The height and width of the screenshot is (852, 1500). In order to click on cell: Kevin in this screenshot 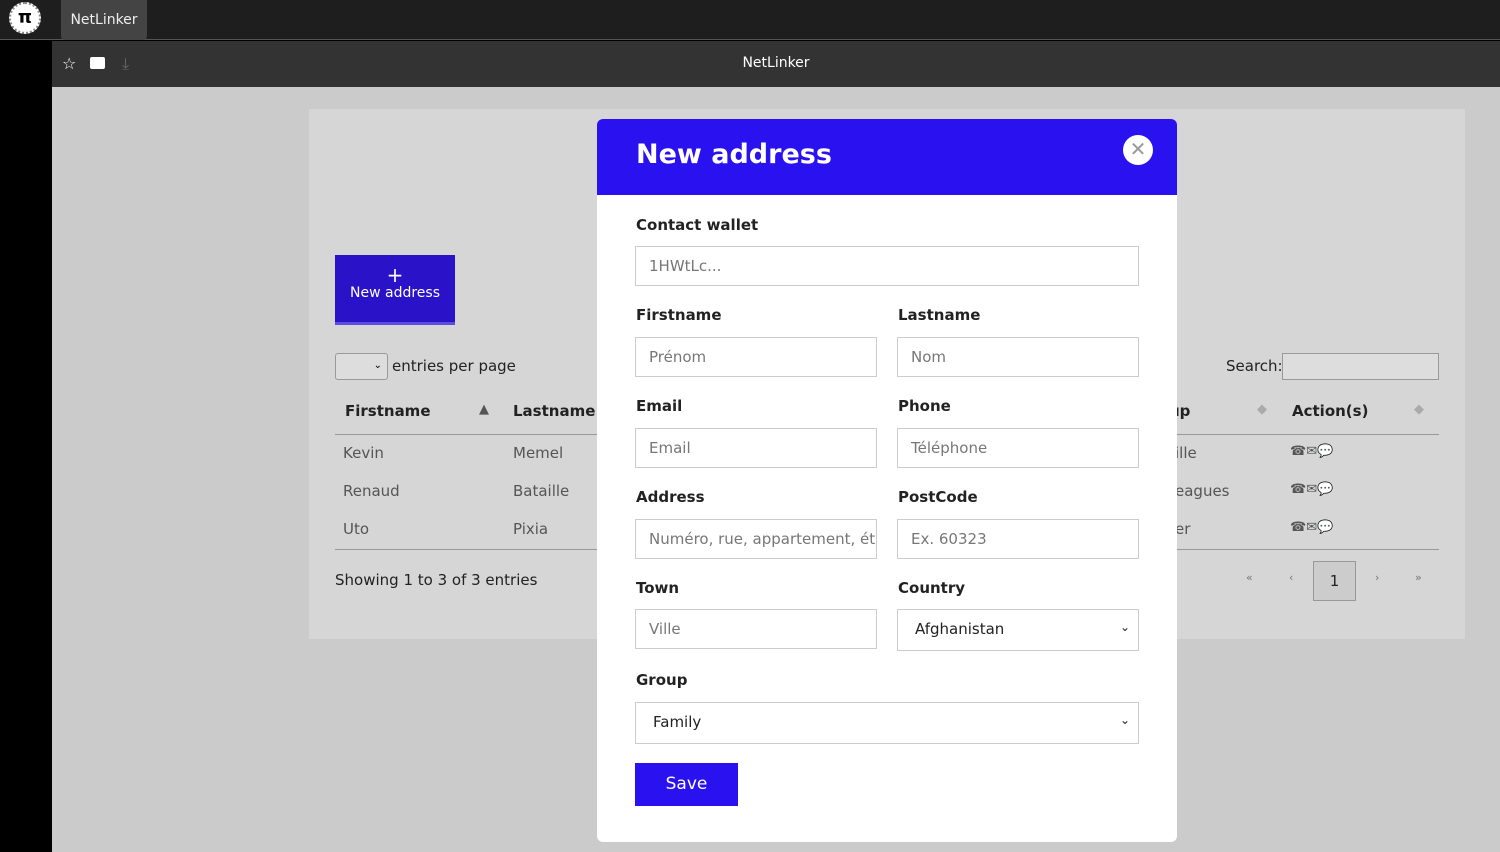, I will do `click(363, 453)`.